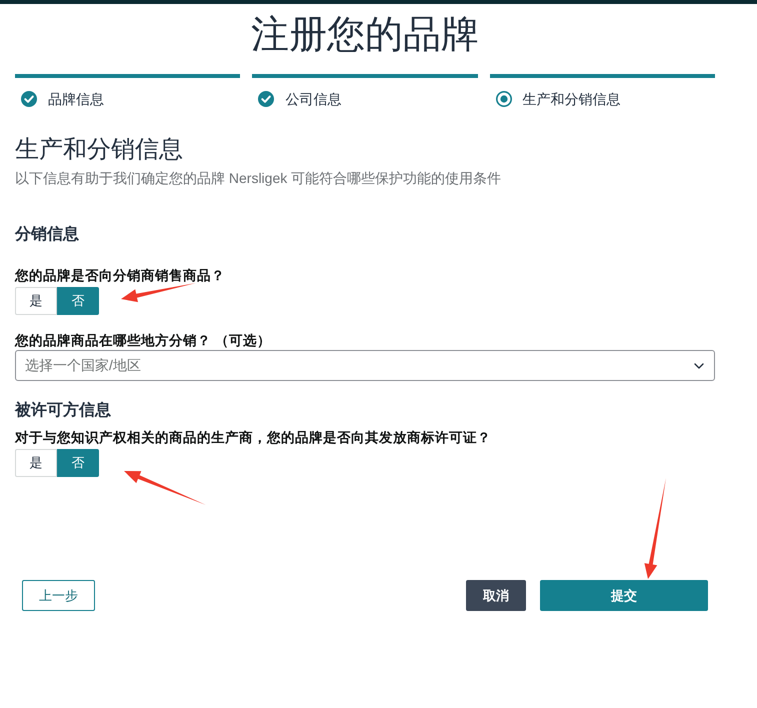 The width and height of the screenshot is (757, 708). I want to click on section-title: 生产和分销信息, so click(99, 150).